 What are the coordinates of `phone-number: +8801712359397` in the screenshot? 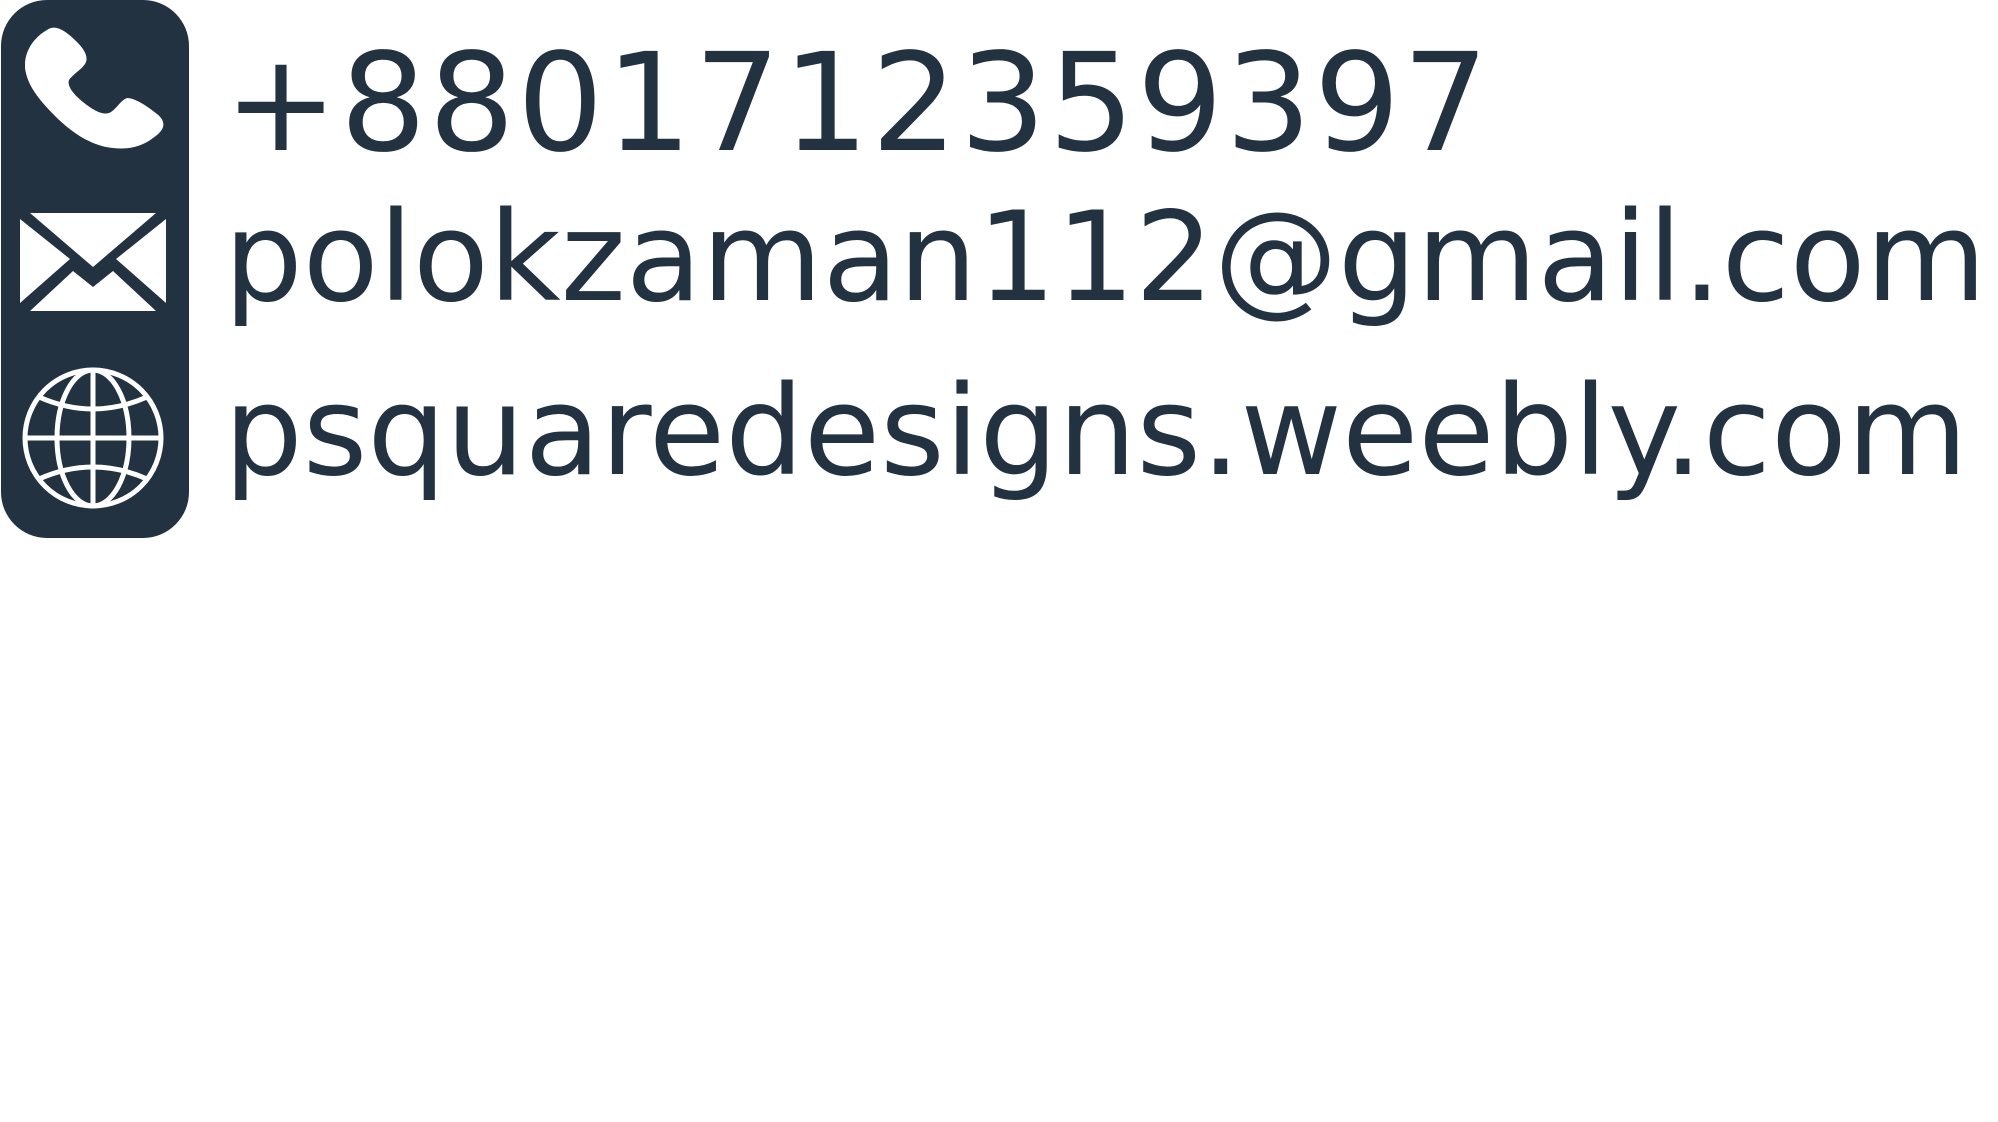 It's located at (857, 104).